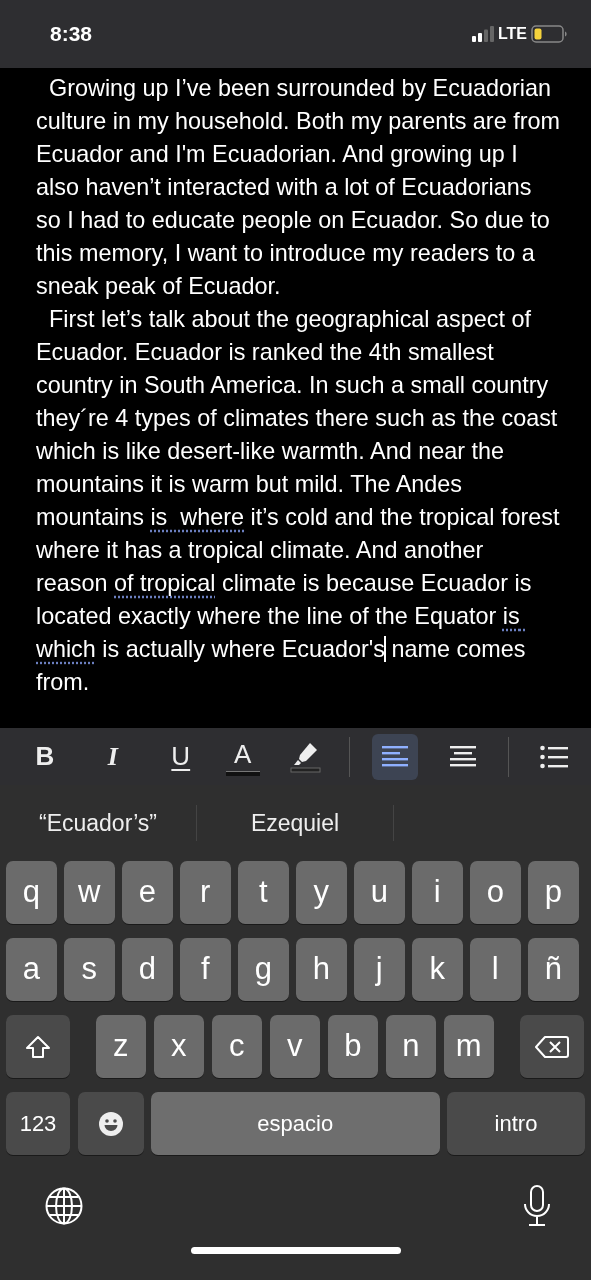  I want to click on letter-key: c, so click(236, 1046).